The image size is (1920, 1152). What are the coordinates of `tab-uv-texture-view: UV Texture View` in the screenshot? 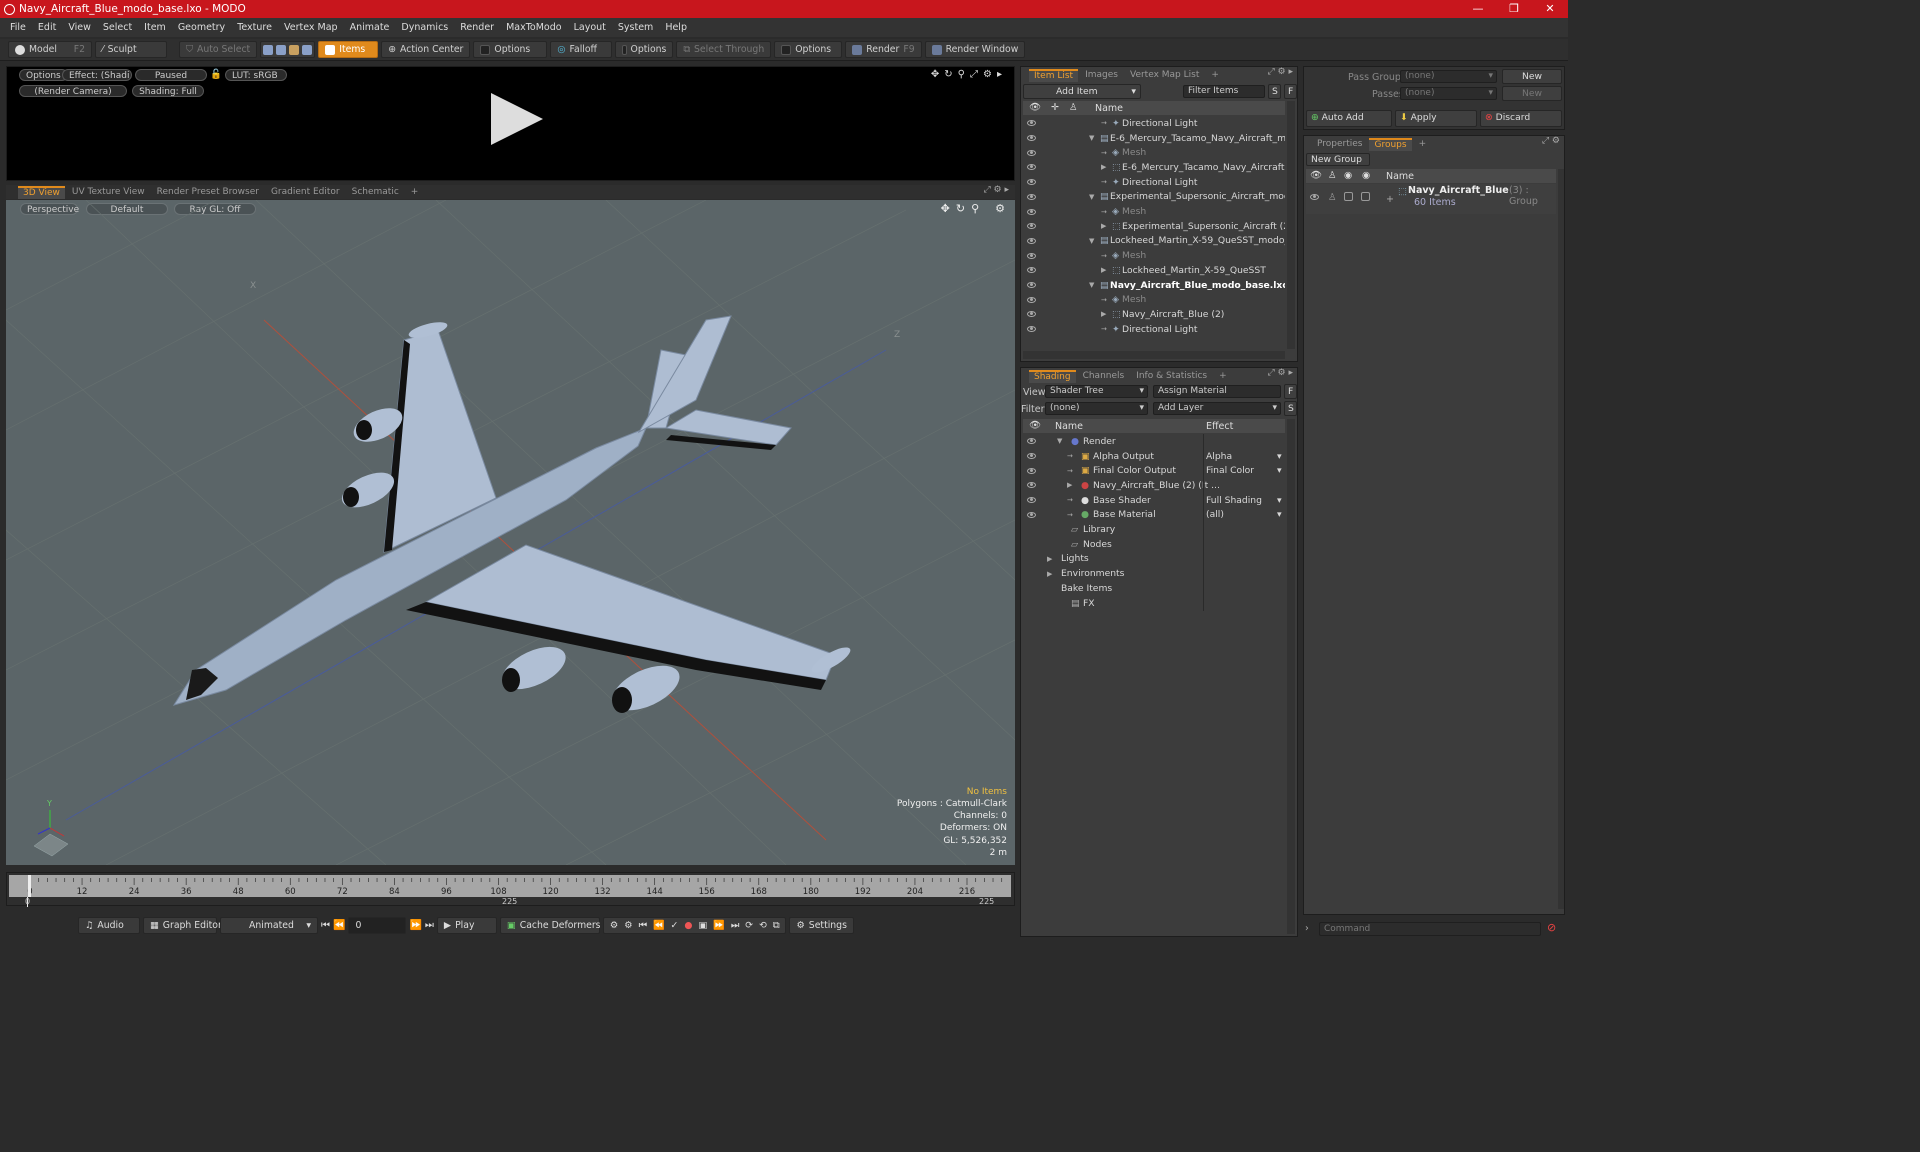 It's located at (108, 192).